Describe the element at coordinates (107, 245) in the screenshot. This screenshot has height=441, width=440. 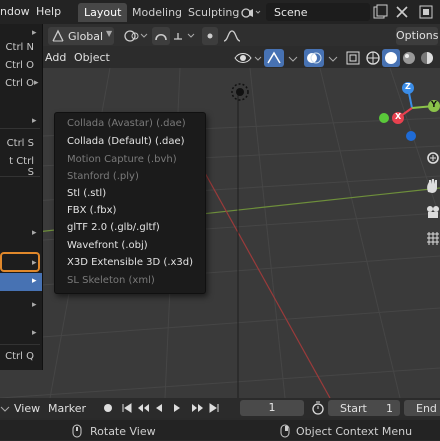
I see `export-wavefront: Wavefront (.obj)` at that location.